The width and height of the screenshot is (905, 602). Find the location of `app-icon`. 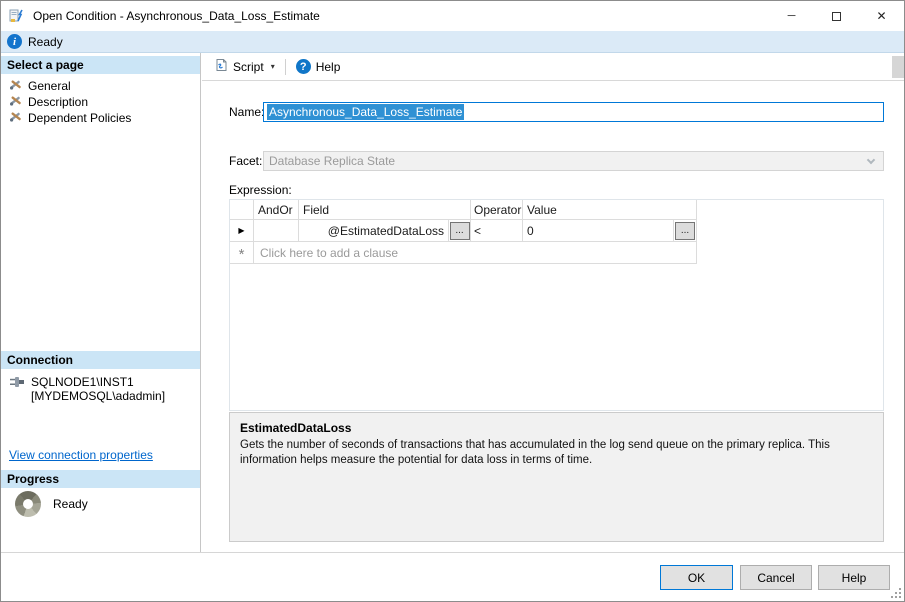

app-icon is located at coordinates (17, 16).